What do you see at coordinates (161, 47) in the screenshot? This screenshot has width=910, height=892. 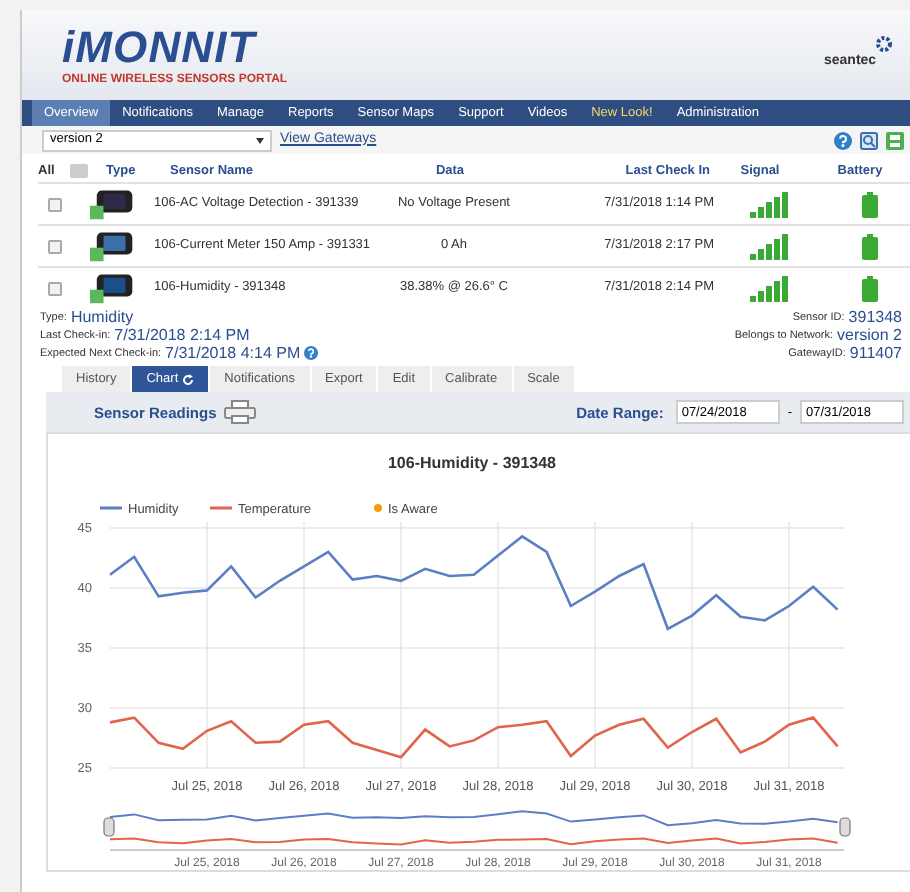 I see `logo: iMONNIT` at bounding box center [161, 47].